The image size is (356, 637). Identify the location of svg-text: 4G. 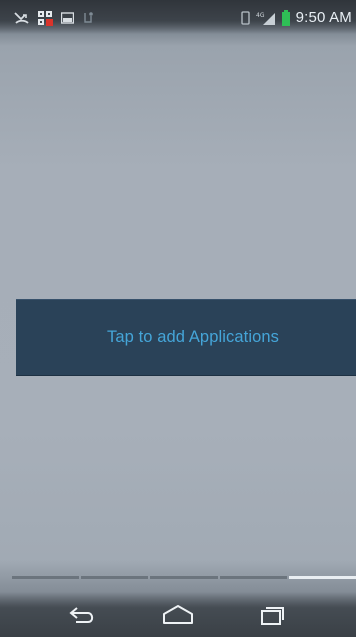
(260, 15).